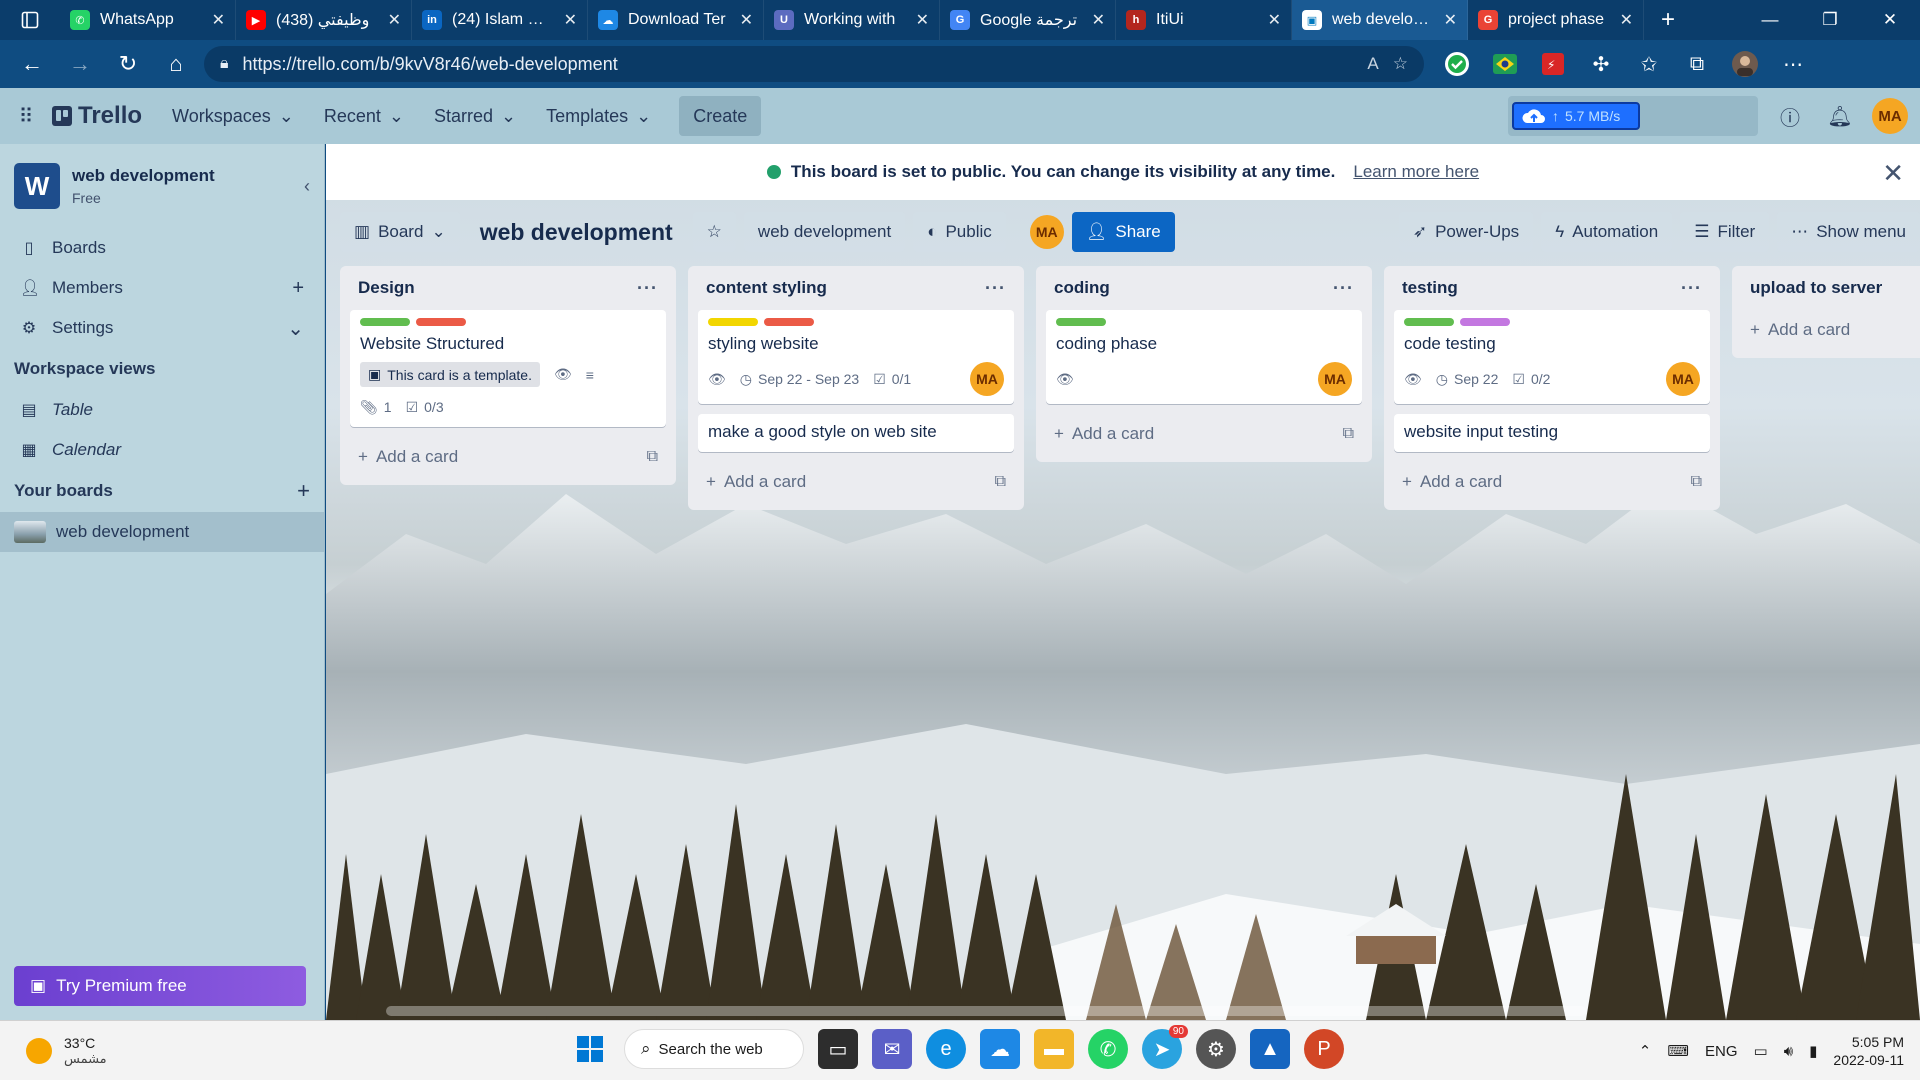 The image size is (1920, 1080). What do you see at coordinates (720, 116) in the screenshot?
I see `create-button: Create` at bounding box center [720, 116].